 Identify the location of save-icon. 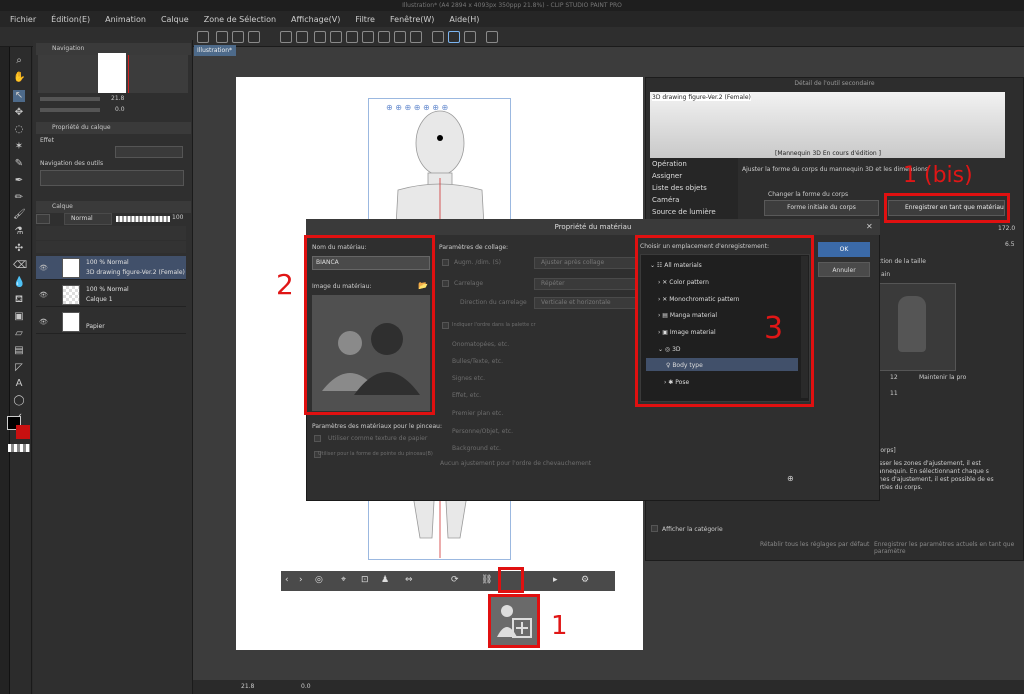
(254, 37).